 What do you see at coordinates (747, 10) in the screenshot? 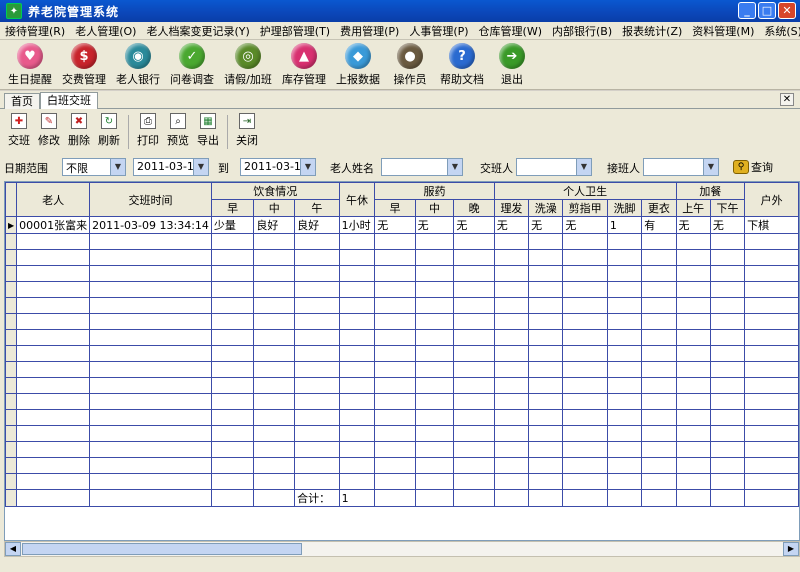
I see `minimize-button: _` at bounding box center [747, 10].